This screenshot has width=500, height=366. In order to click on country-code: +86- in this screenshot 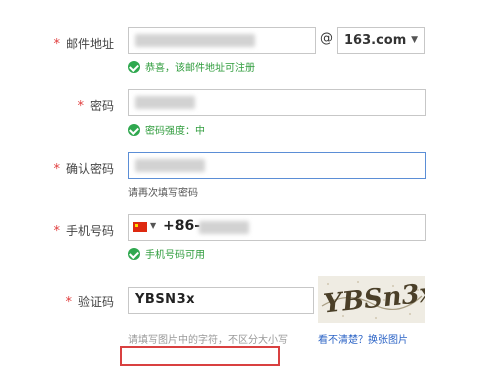, I will do `click(182, 226)`.